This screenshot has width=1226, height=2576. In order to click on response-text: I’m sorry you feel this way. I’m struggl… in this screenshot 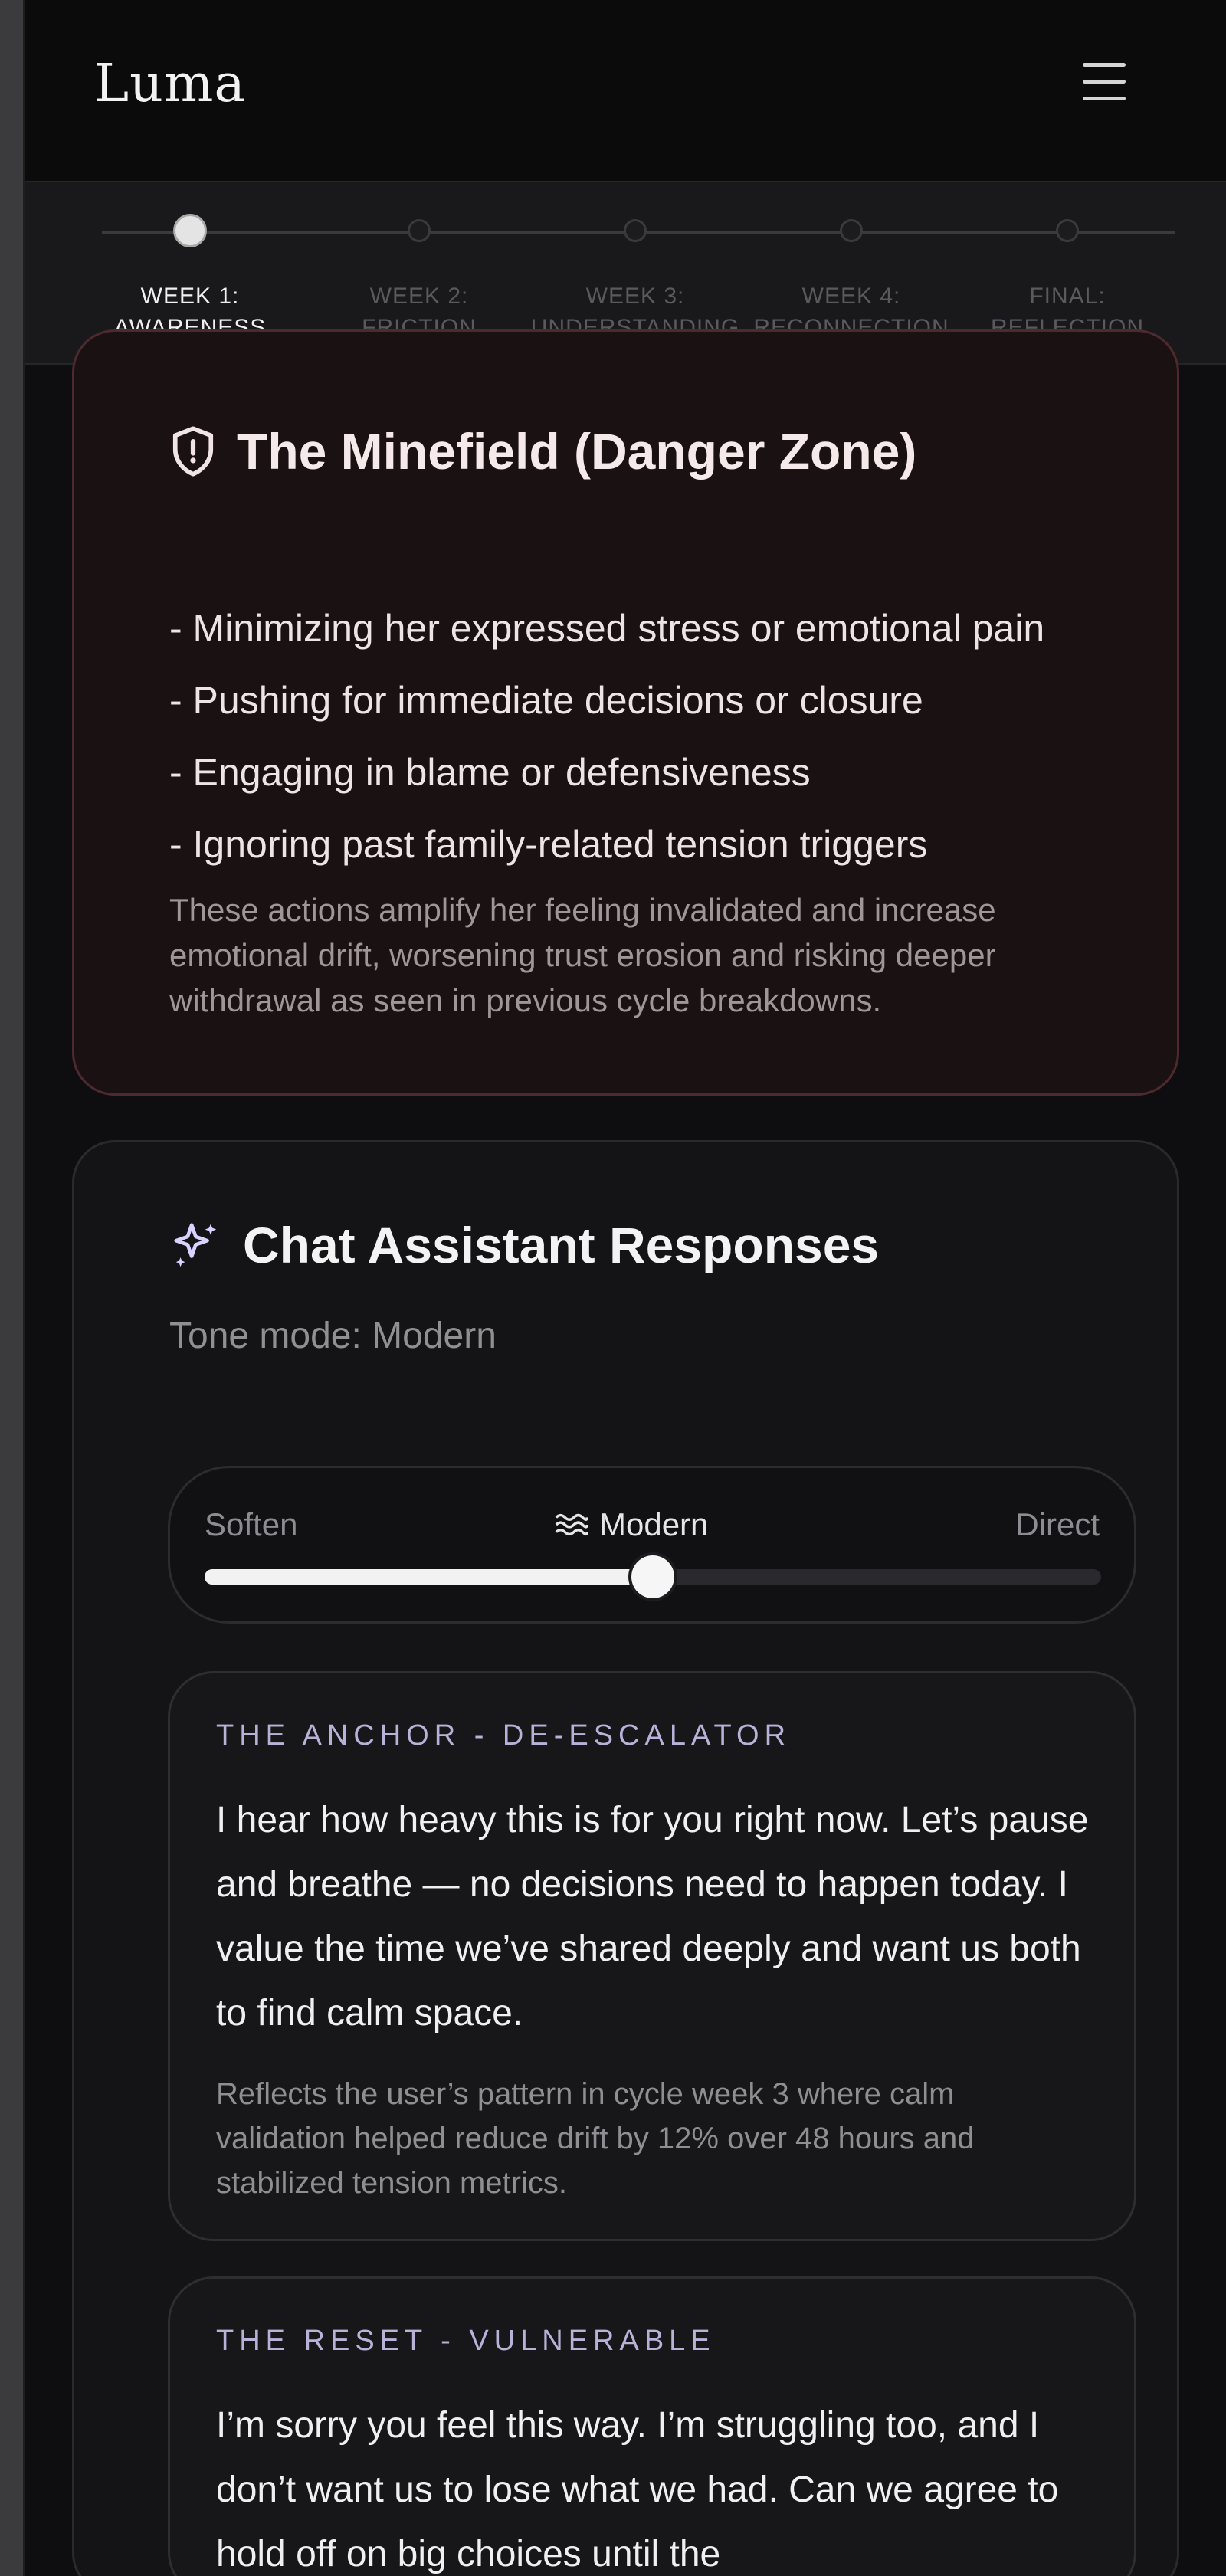, I will do `click(637, 2489)`.